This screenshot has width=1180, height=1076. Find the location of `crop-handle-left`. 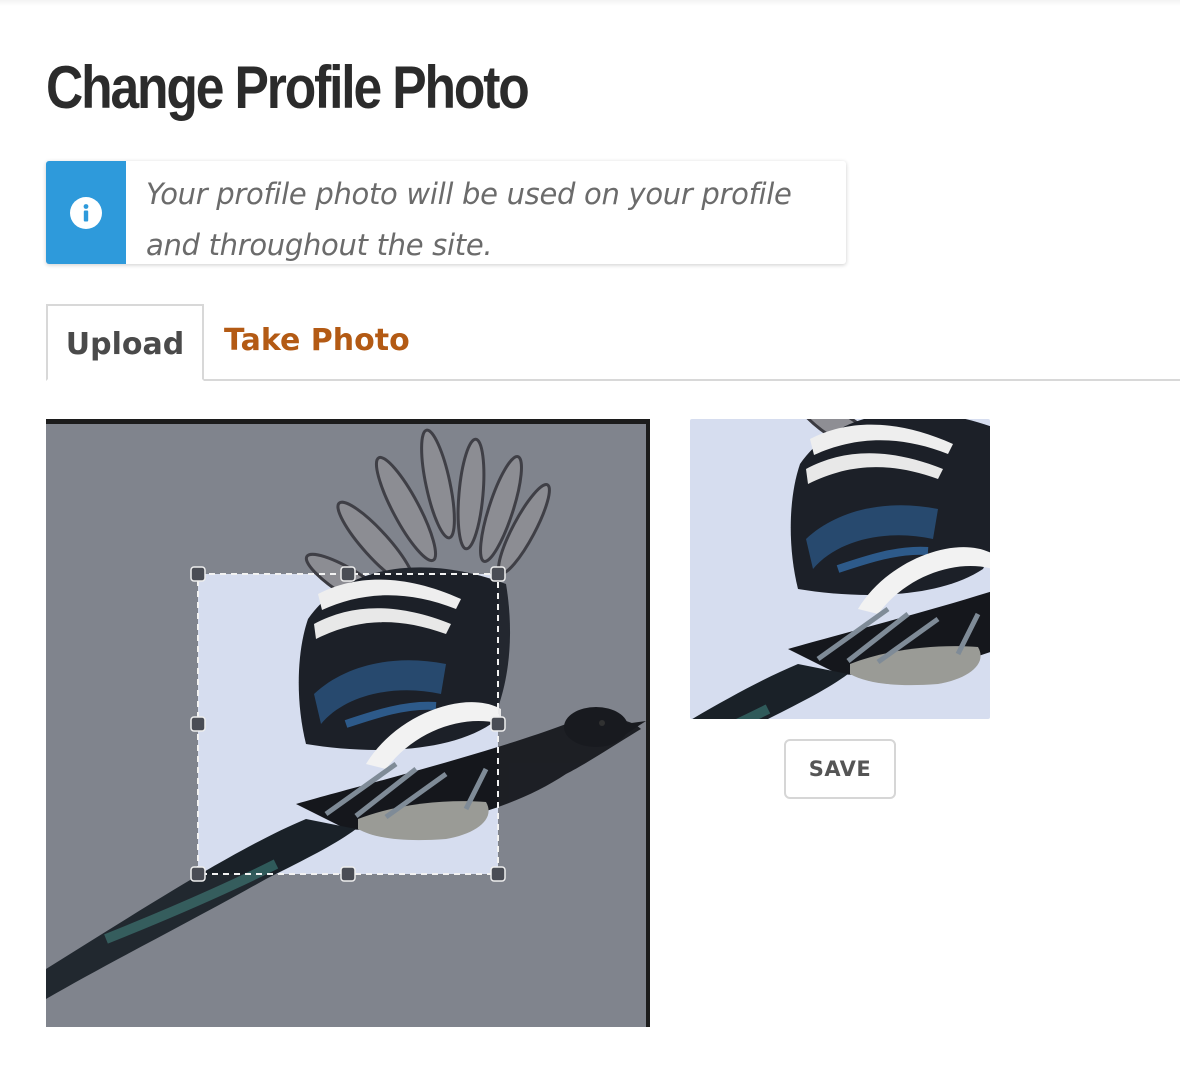

crop-handle-left is located at coordinates (198, 724).